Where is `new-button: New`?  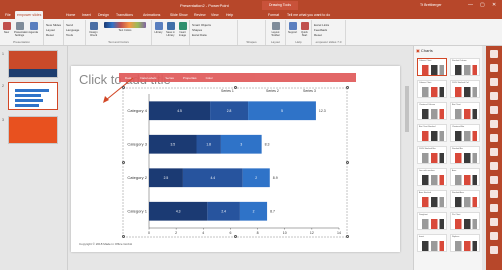
new-button: New is located at coordinates (6, 28).